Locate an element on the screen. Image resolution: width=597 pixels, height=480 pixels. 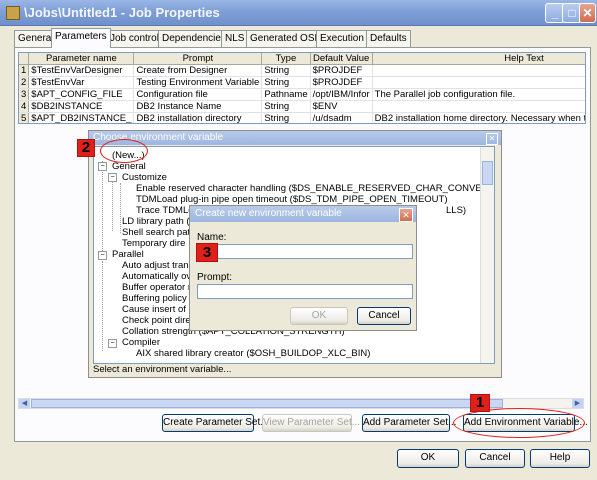
name-input is located at coordinates (305, 251).